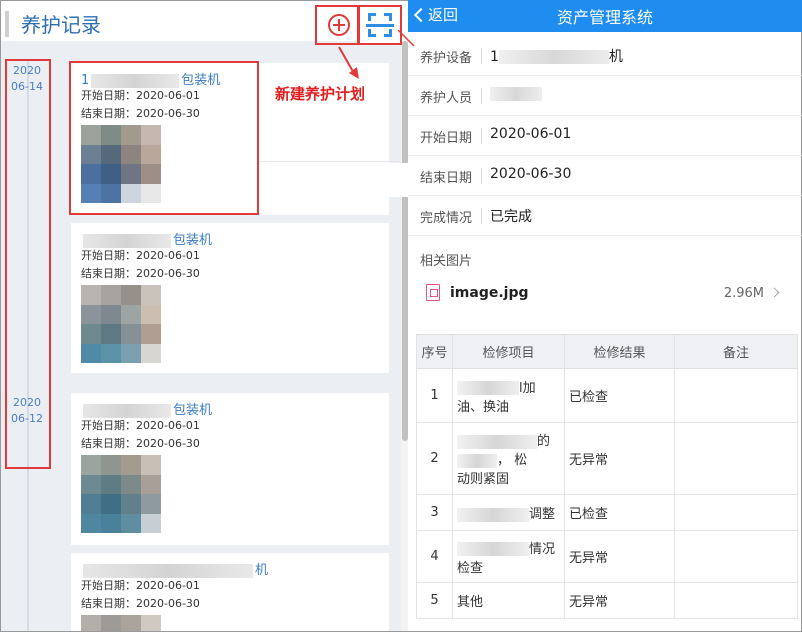 The image size is (802, 632). I want to click on row-result: 已检查, so click(619, 512).